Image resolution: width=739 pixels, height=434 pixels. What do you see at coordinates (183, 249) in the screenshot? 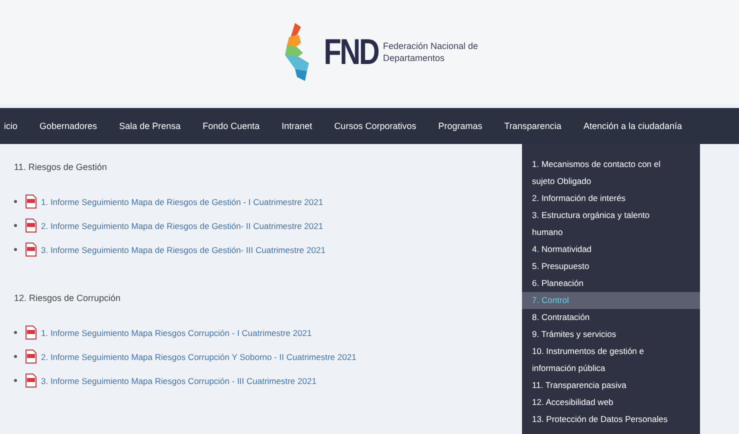
I see `document-link: 3. Informe Seguimiento Mapa de Riesgos de Gestión- III Cuatrimestre 2021` at bounding box center [183, 249].